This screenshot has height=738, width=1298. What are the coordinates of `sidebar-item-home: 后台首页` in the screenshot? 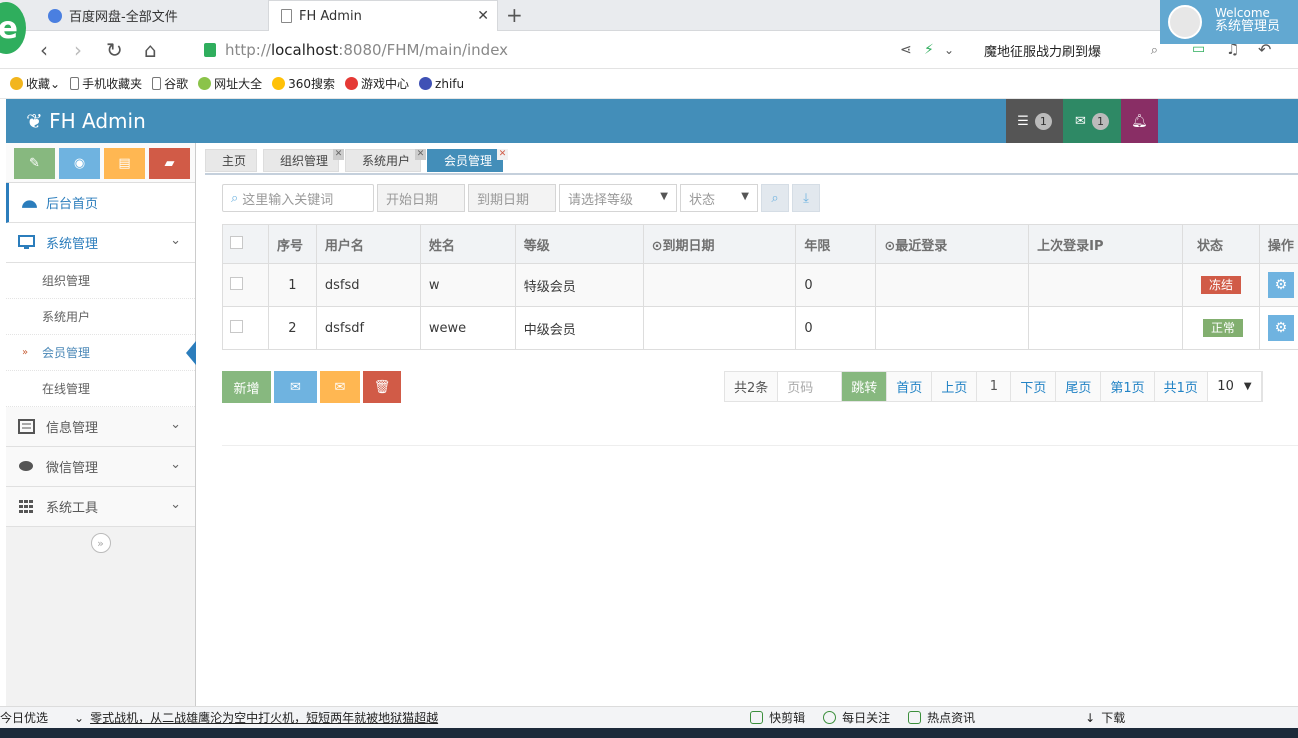 It's located at (100, 203).